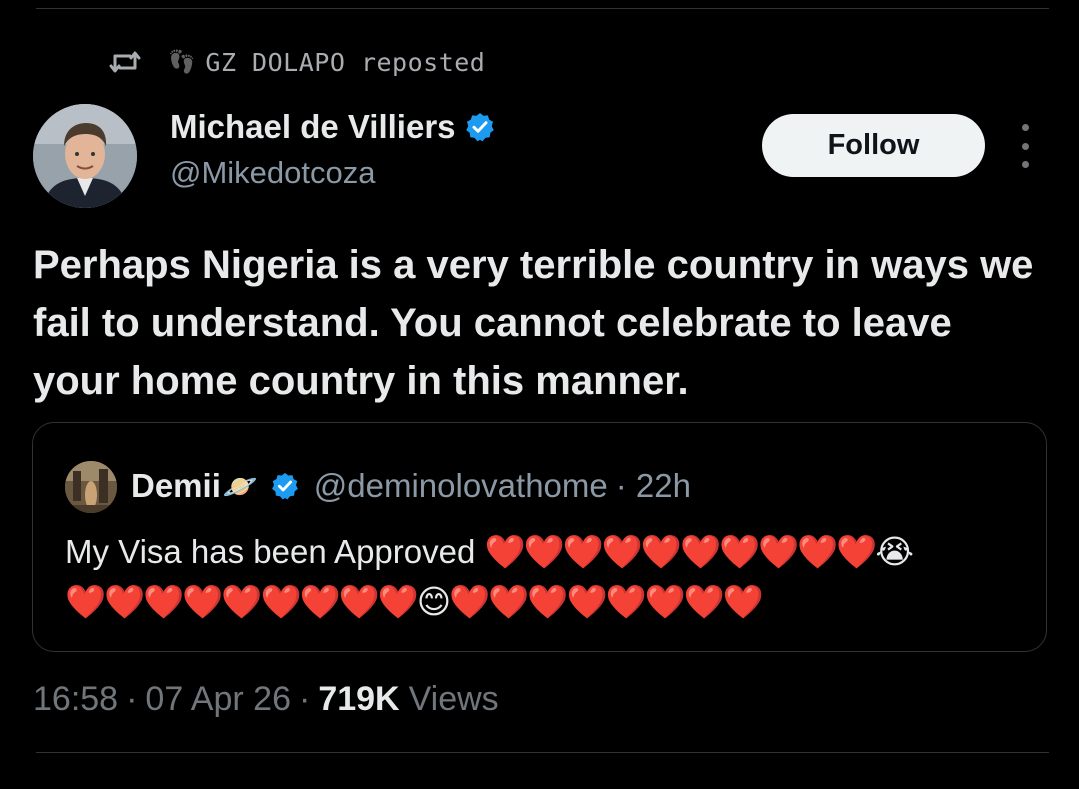 This screenshot has width=1079, height=789. I want to click on quoted-time: · 22h, so click(653, 486).